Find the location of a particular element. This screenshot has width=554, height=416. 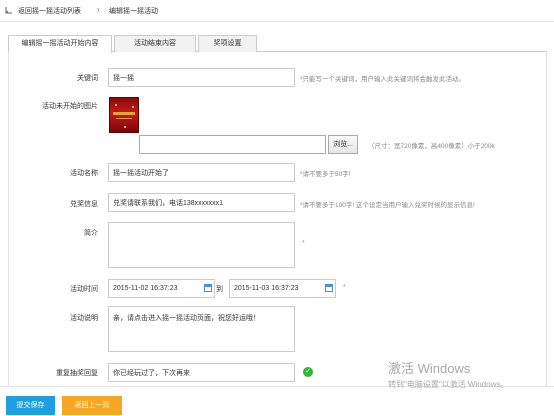

repeat-reply-input: 你已经玩过了，下次再来 is located at coordinates (201, 372).